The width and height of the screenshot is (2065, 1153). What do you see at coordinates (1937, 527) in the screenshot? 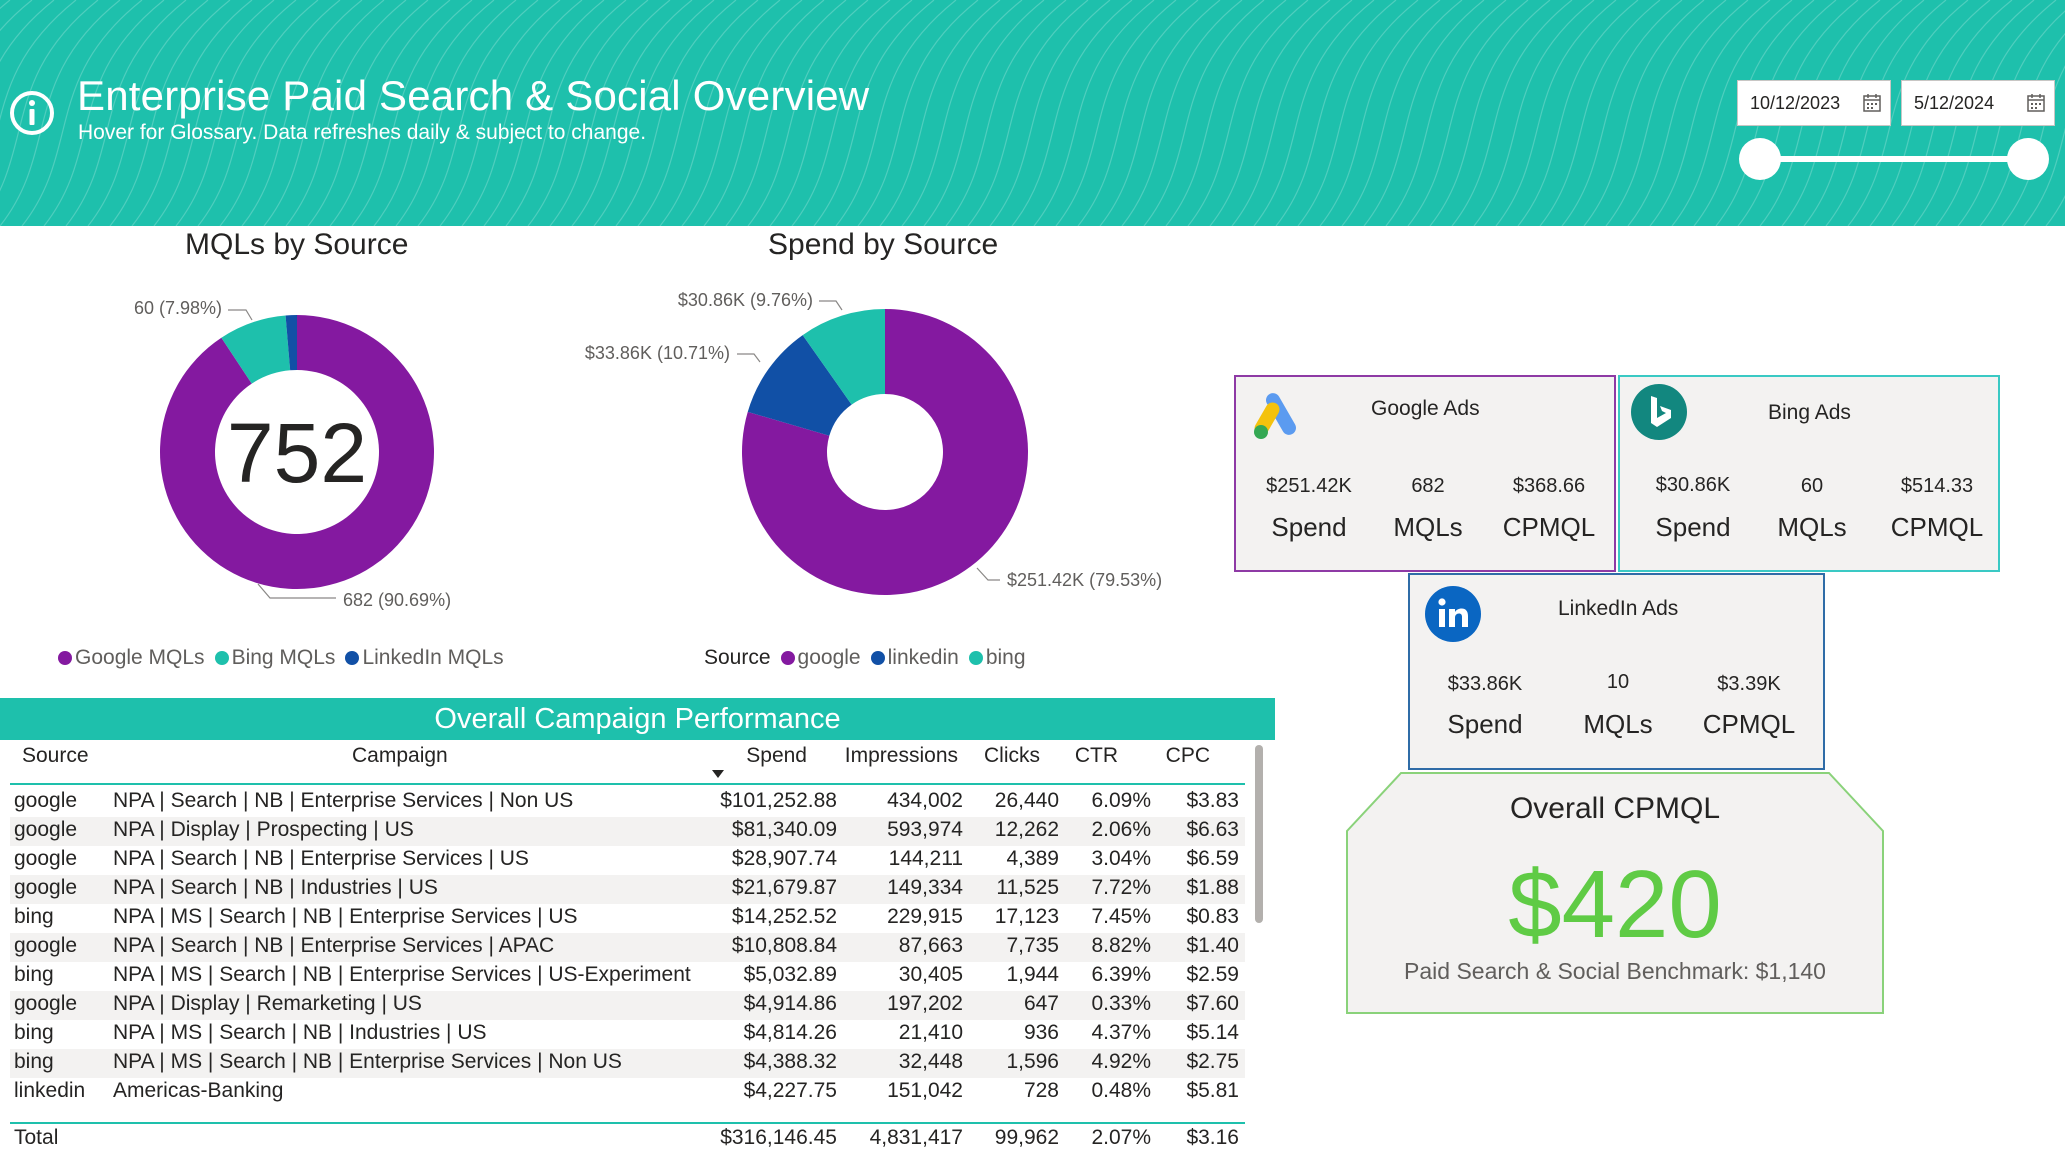
I see `bing-cpmql-label: CPMQL` at bounding box center [1937, 527].